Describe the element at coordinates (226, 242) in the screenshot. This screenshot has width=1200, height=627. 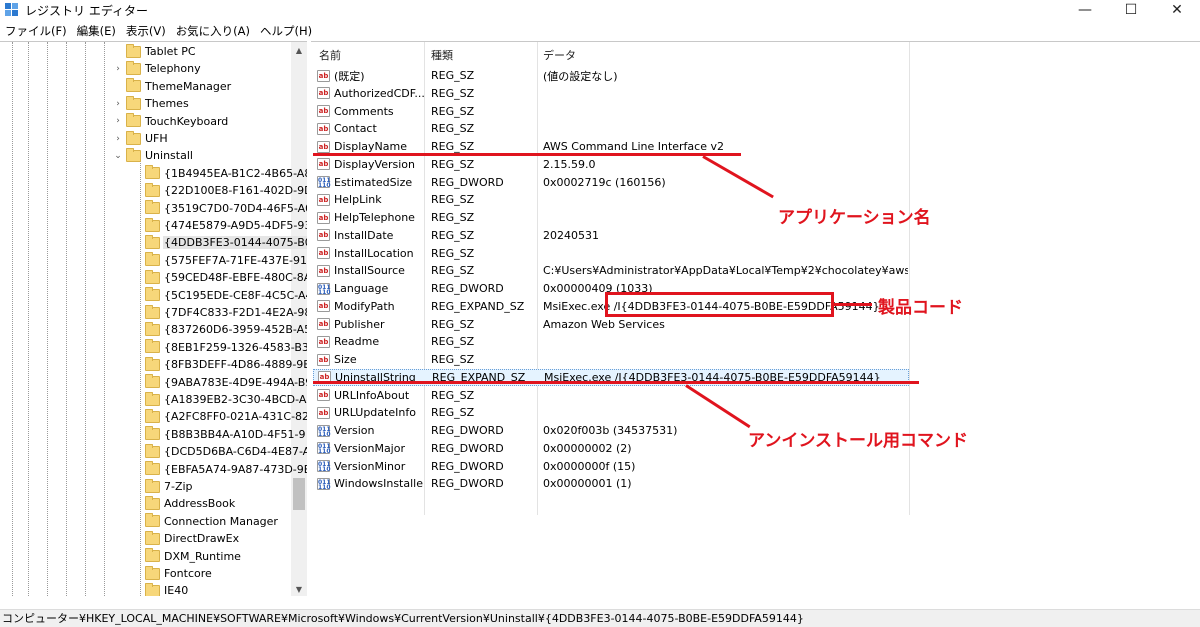
I see `tree-item: {4DDB3FE3-0144-4075-B0` at that location.